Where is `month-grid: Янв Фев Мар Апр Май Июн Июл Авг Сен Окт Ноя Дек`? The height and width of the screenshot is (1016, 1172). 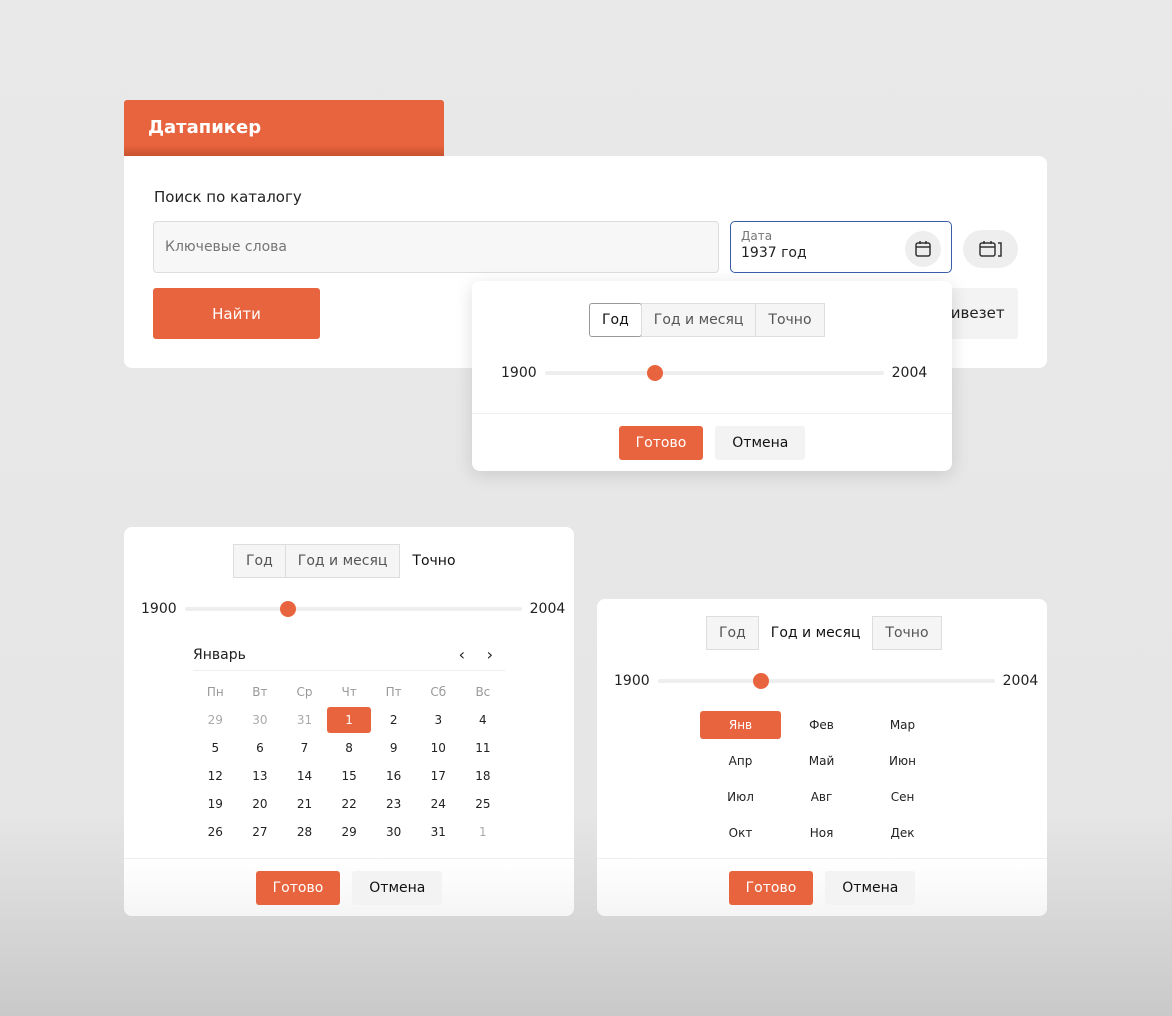
month-grid: Янв Фев Мар Апр Май Июн Июл Авг Сен Окт Ноя Дек is located at coordinates (821, 779).